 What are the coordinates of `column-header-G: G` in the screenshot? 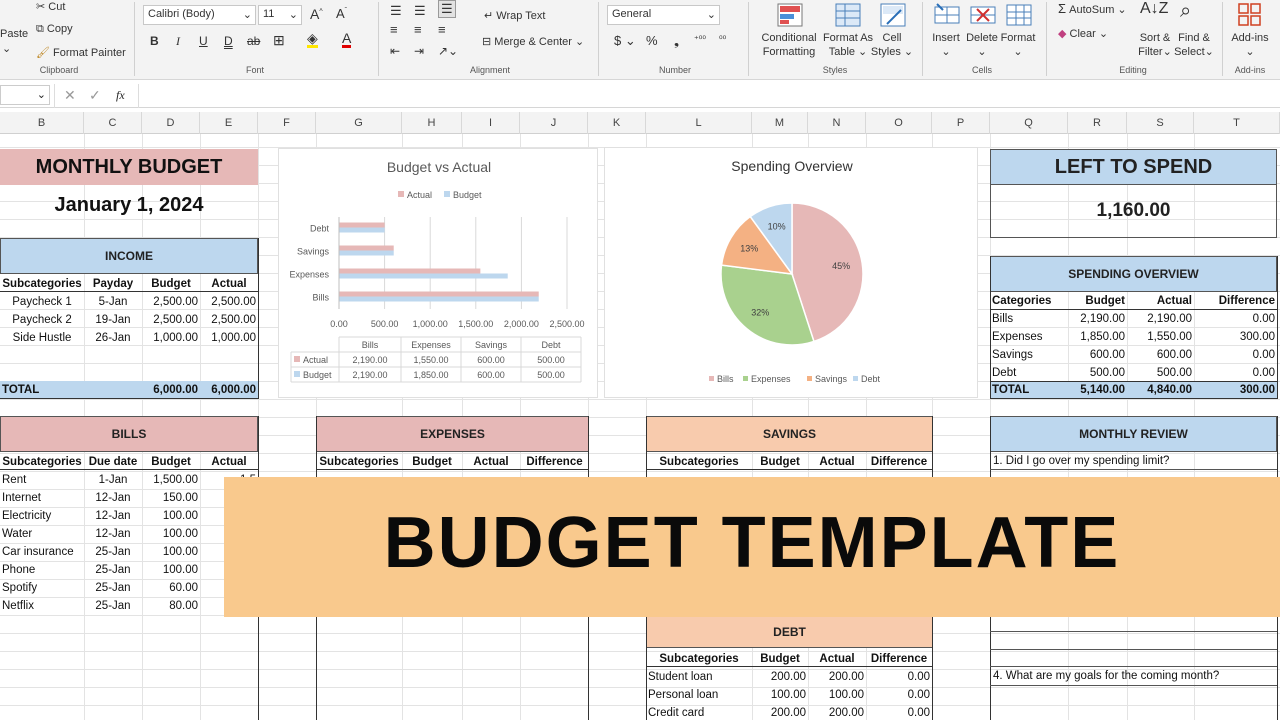 It's located at (359, 123).